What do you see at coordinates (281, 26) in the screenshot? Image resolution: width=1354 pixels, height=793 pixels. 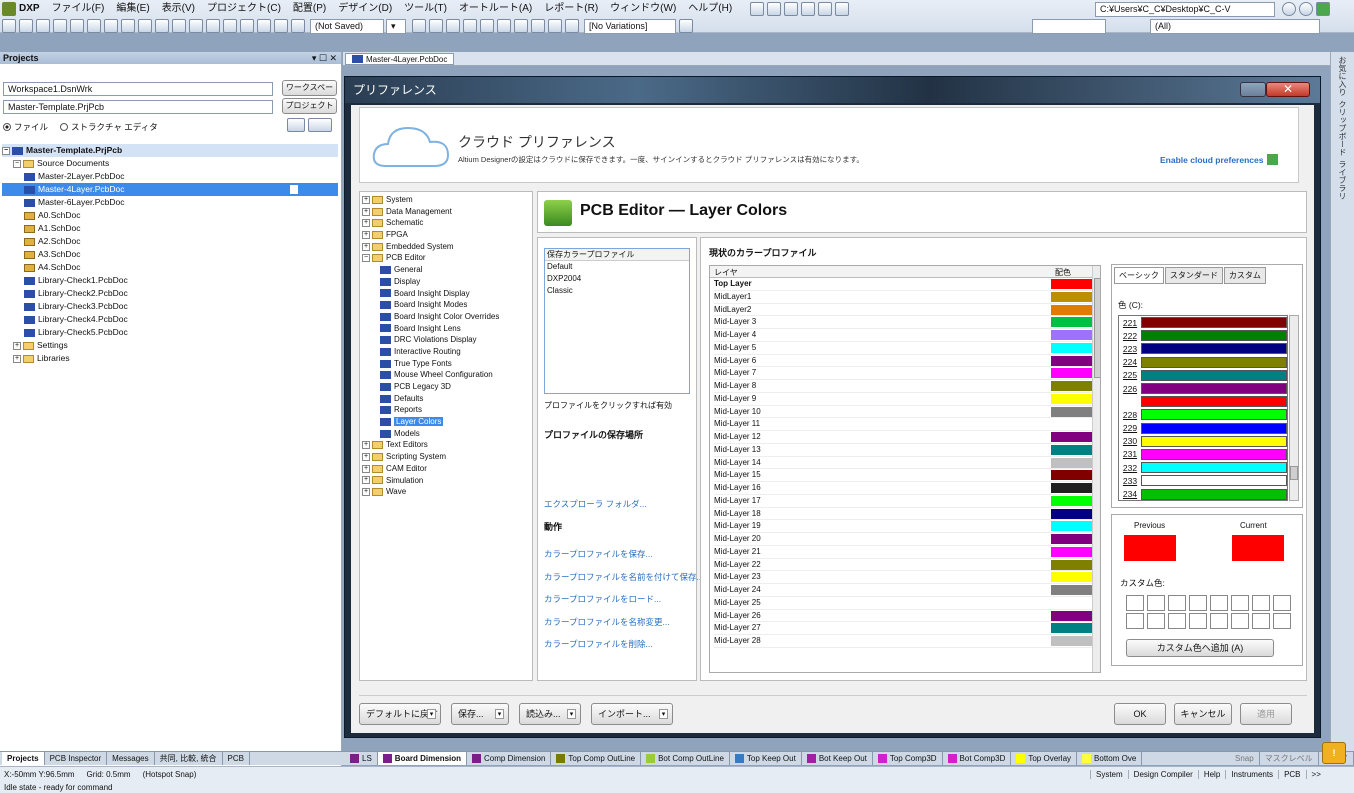 I see `cross-probe-icon` at bounding box center [281, 26].